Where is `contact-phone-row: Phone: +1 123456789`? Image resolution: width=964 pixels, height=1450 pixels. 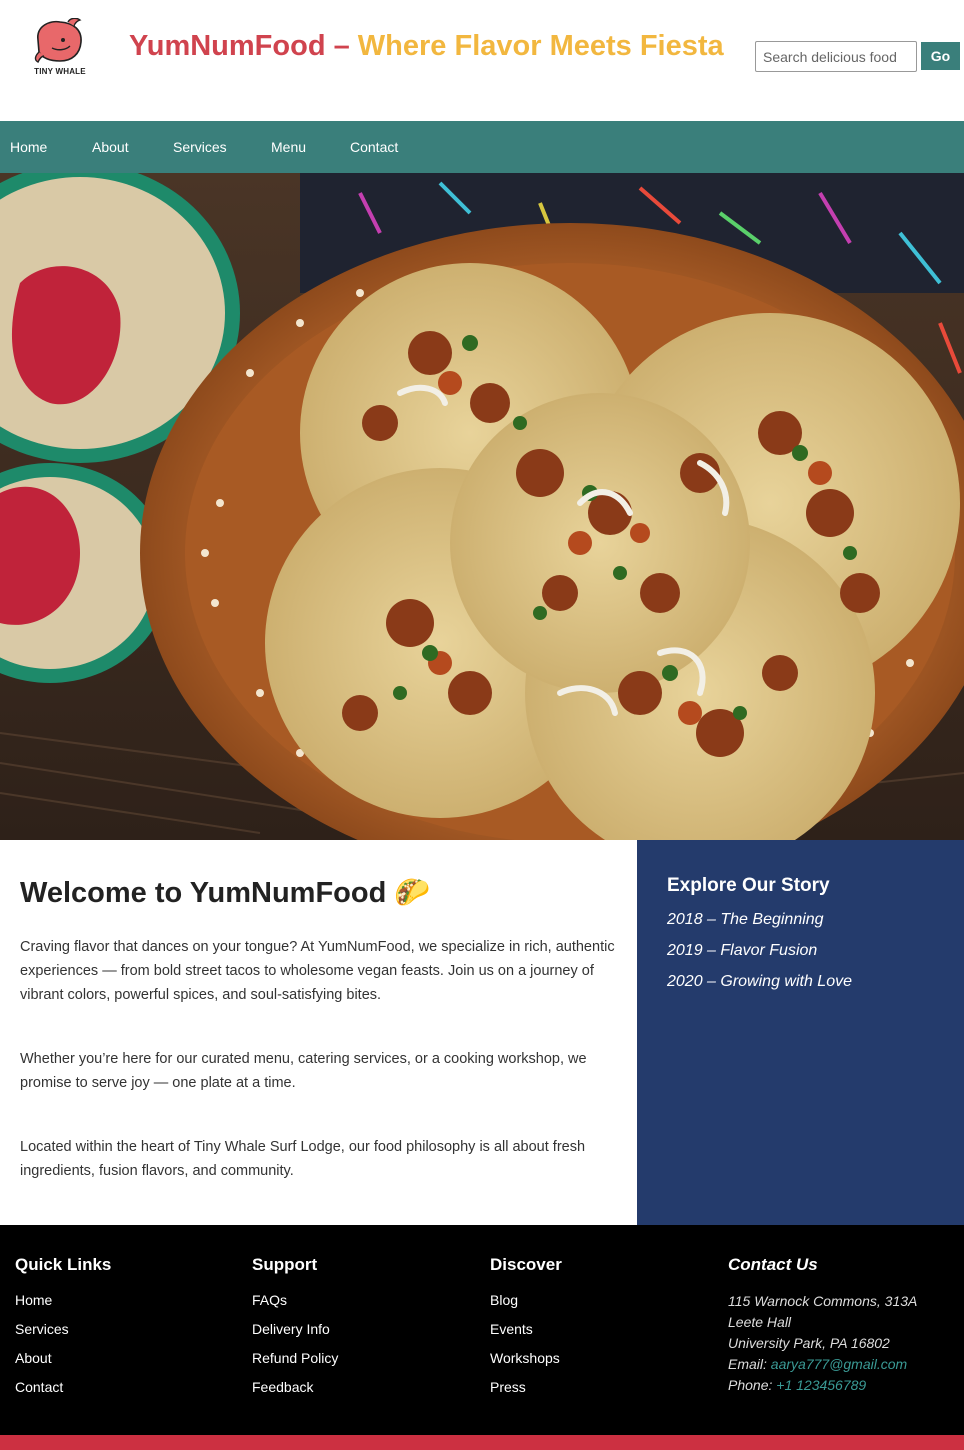 contact-phone-row: Phone: +1 123456789 is located at coordinates (822, 1385).